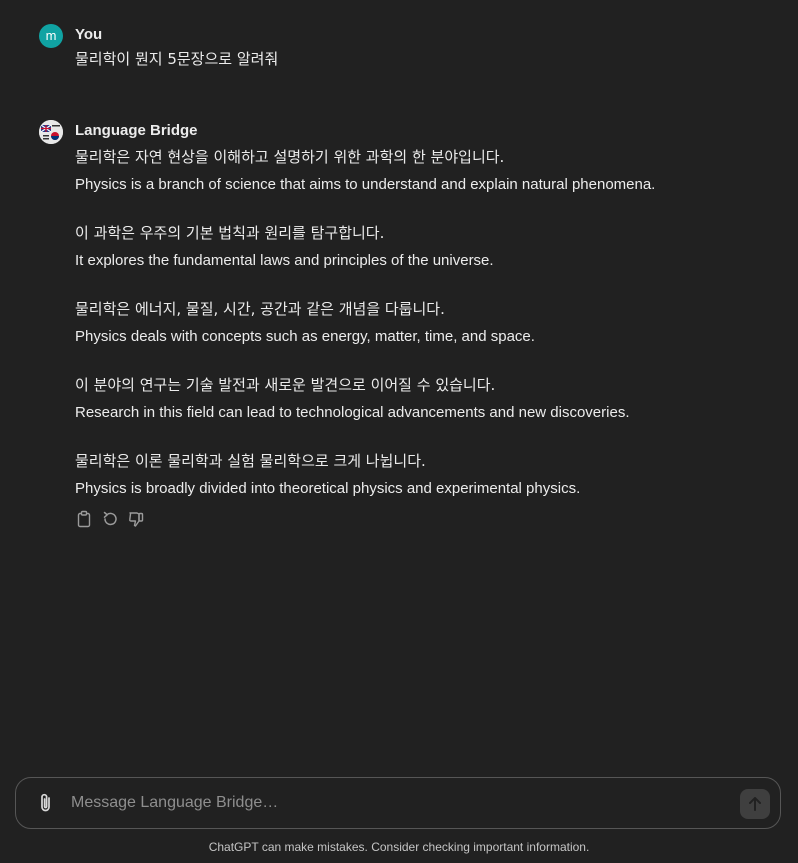 This screenshot has width=798, height=863. Describe the element at coordinates (177, 59) in the screenshot. I see `user-message-text: 물리학이 뭔지 5문장으로 알려줘` at that location.